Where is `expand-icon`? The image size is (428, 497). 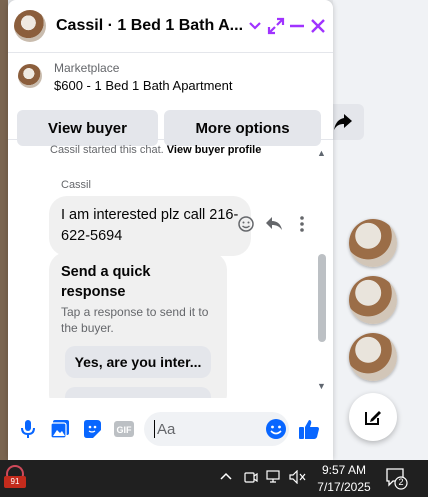
expand-icon is located at coordinates (275, 26).